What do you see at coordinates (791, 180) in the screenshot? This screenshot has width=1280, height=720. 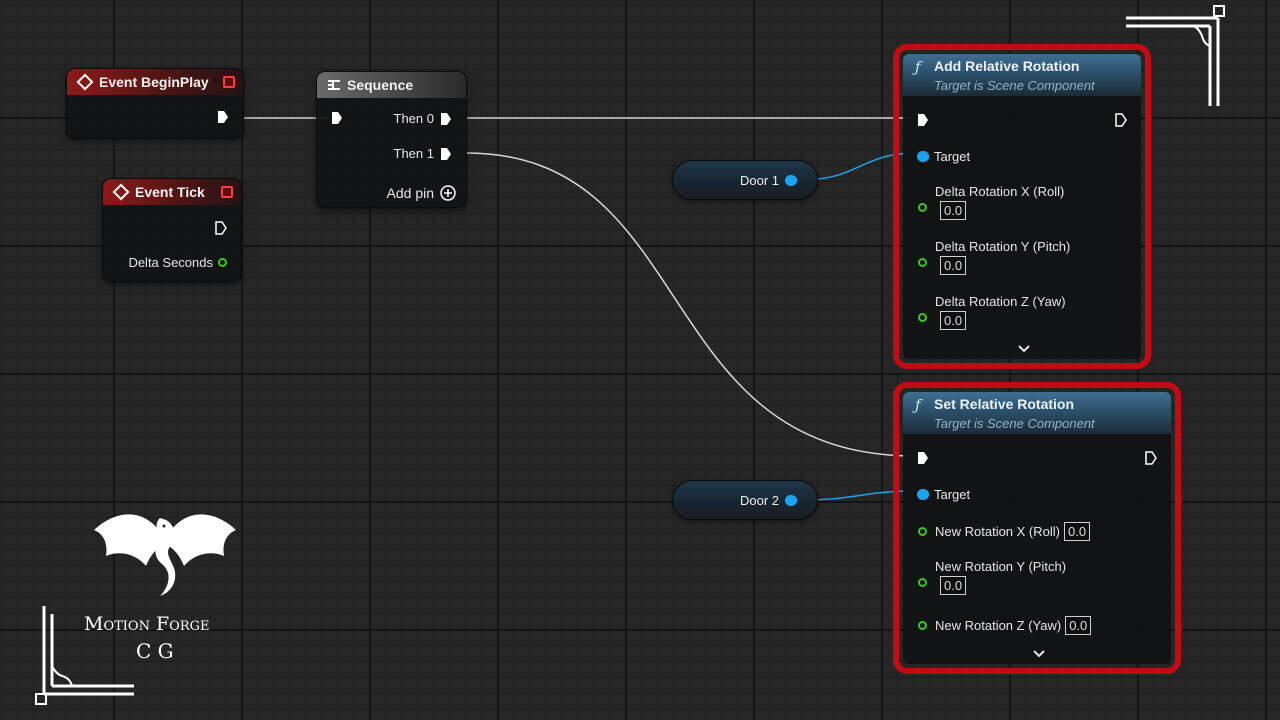 I see `door1-out-pin` at bounding box center [791, 180].